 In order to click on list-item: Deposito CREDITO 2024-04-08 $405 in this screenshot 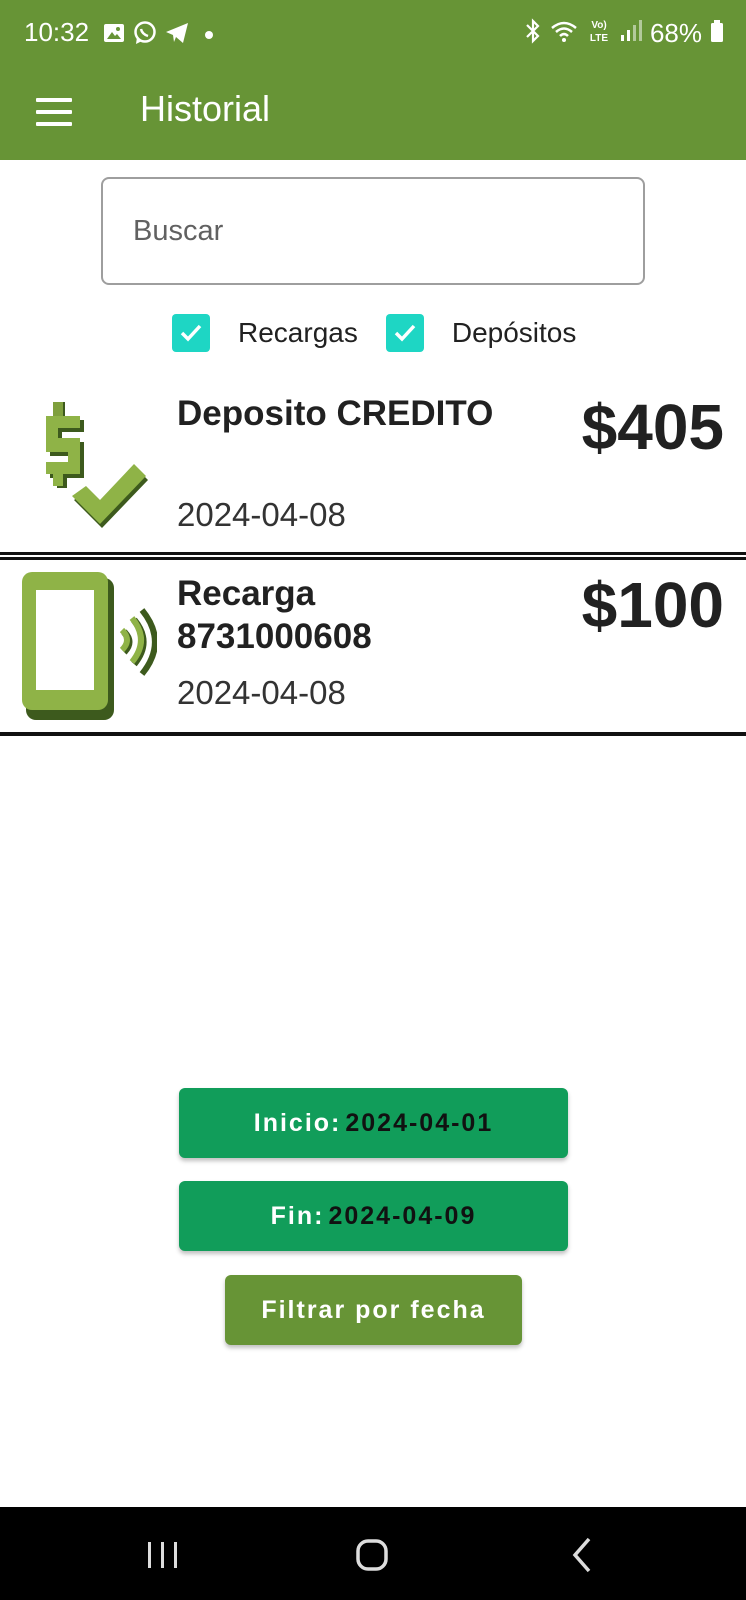, I will do `click(373, 466)`.